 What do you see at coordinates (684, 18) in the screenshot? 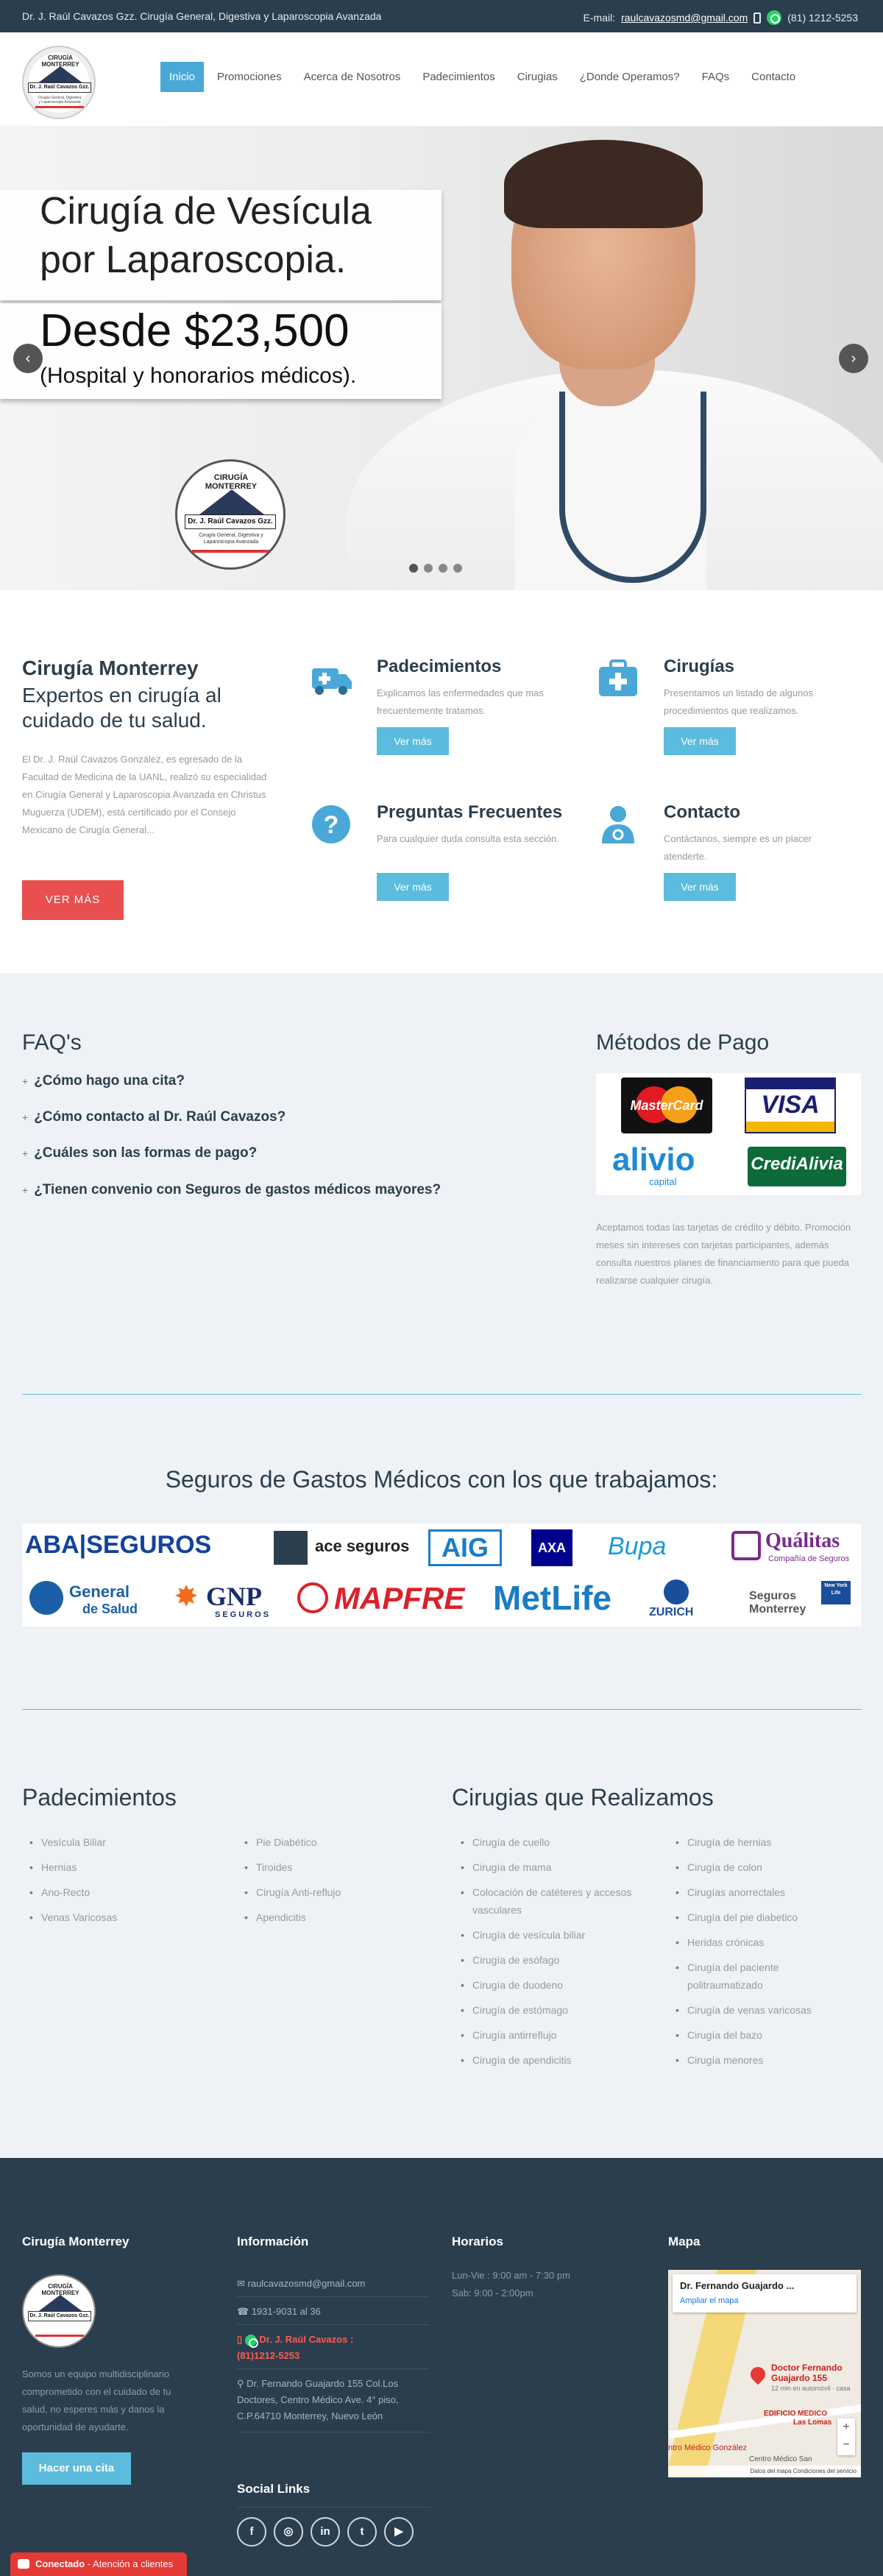
I see `email-link: raulcavazosmd@gmail.com` at bounding box center [684, 18].